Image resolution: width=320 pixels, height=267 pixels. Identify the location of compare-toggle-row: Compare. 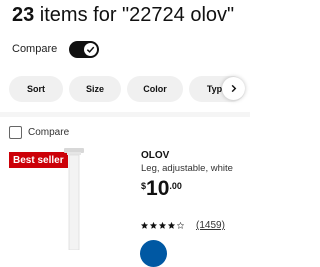
(56, 49).